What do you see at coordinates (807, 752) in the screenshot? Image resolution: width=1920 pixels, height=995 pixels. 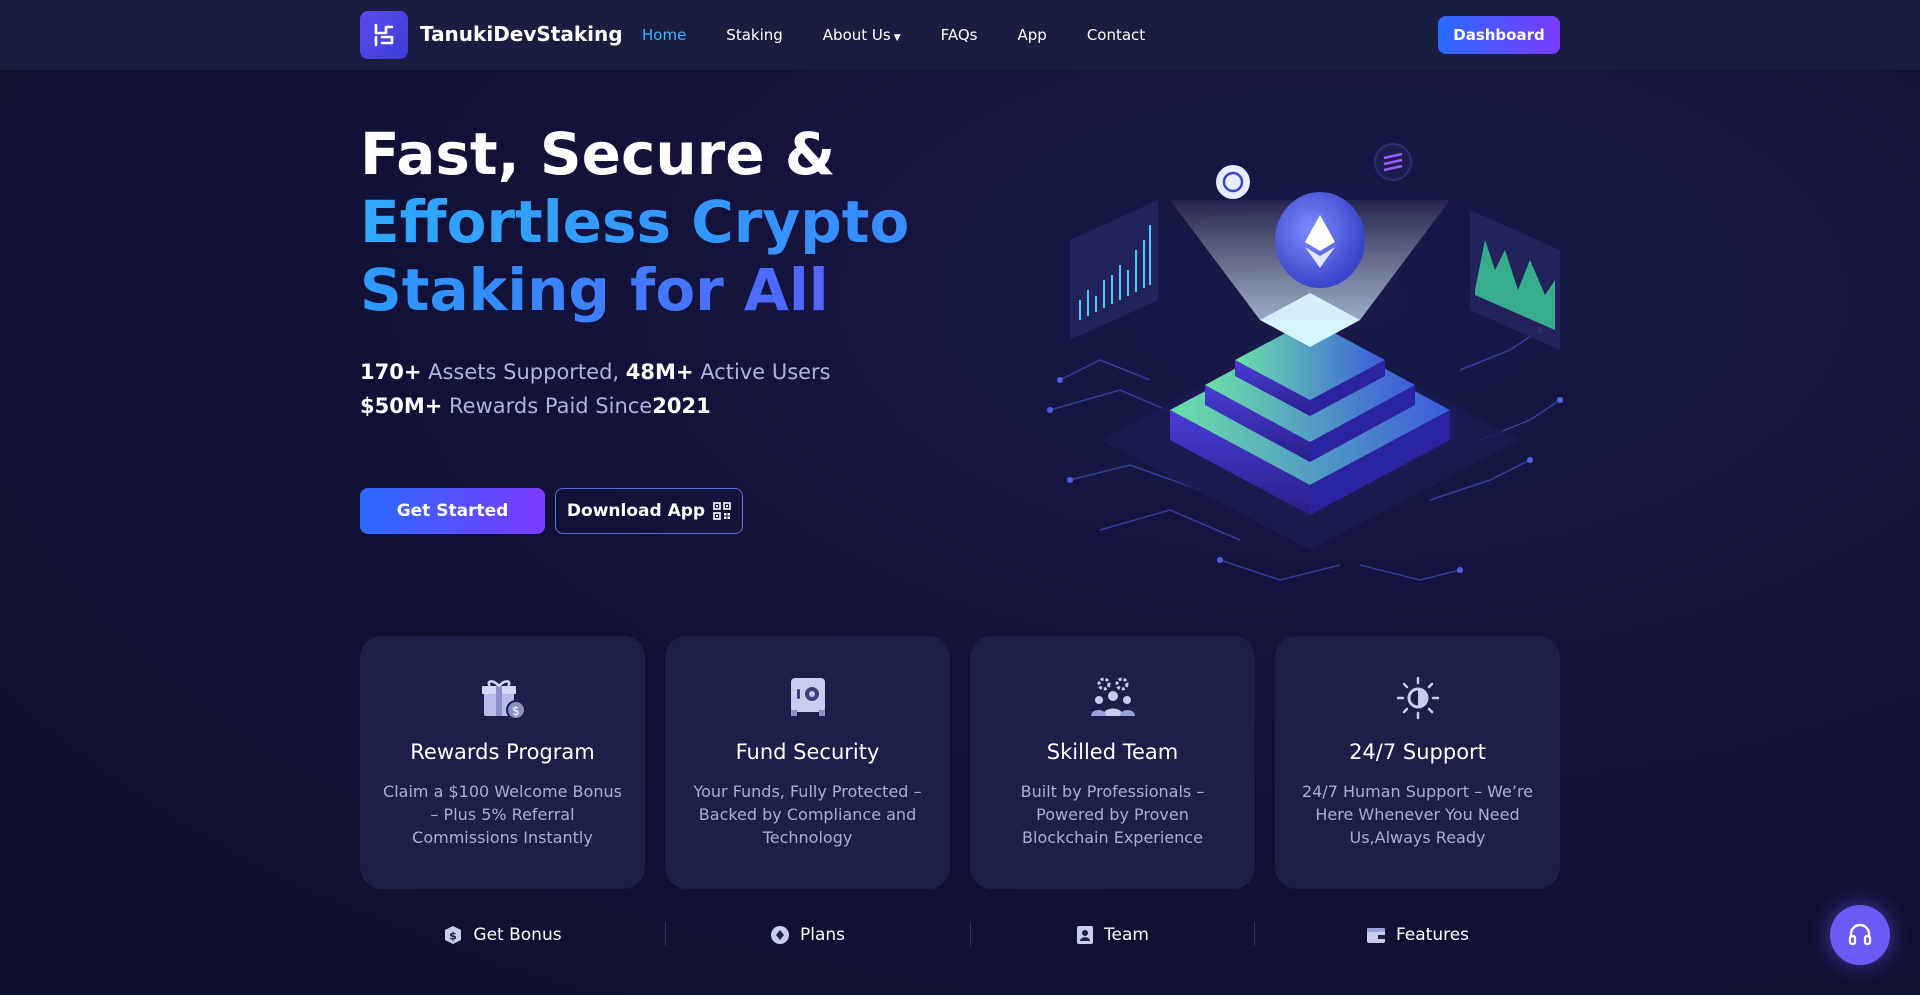 I see `card-title: Fund Security` at bounding box center [807, 752].